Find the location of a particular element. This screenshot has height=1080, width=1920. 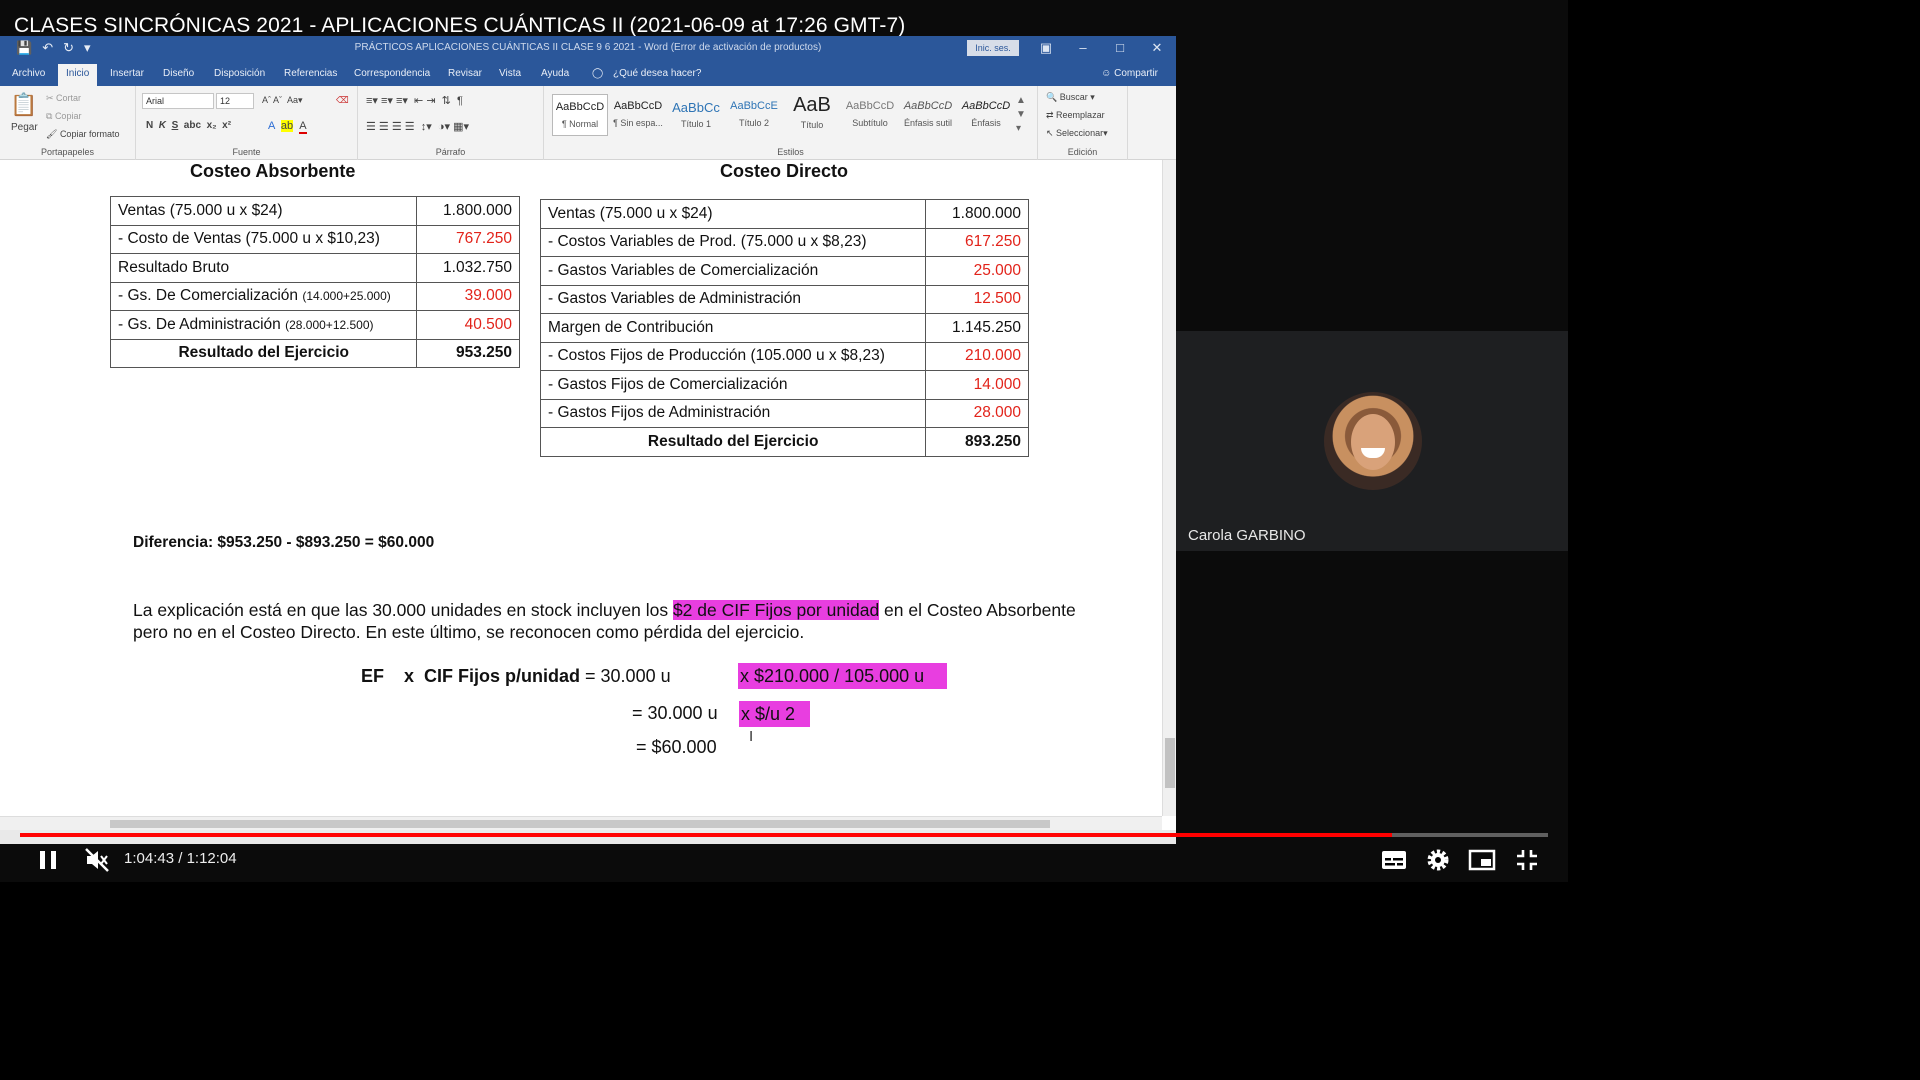

editing-label: Edición is located at coordinates (1082, 152).